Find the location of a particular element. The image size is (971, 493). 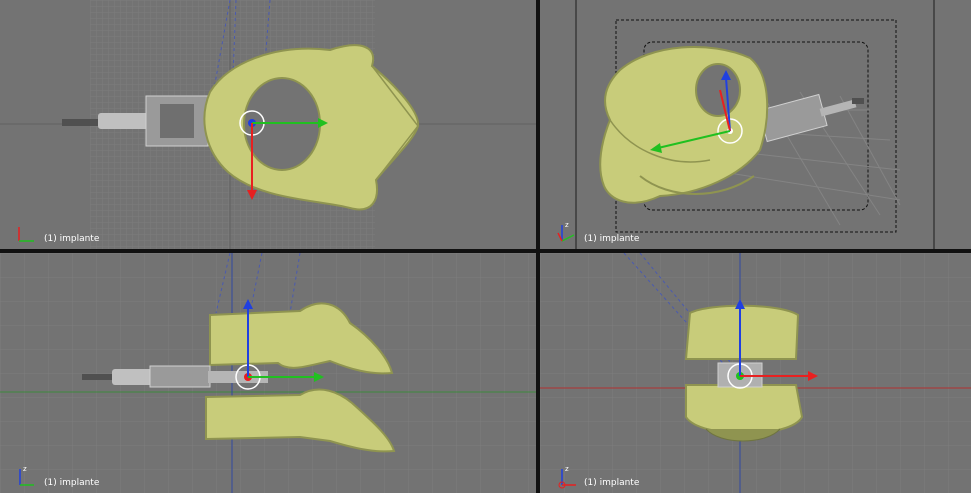

scene-camera is located at coordinates (731, 124).